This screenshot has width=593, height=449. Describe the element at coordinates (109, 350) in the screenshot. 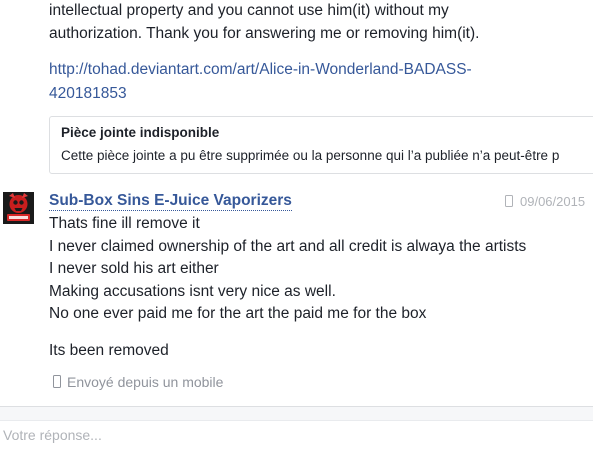

I see `followup-message: Its been removed` at that location.